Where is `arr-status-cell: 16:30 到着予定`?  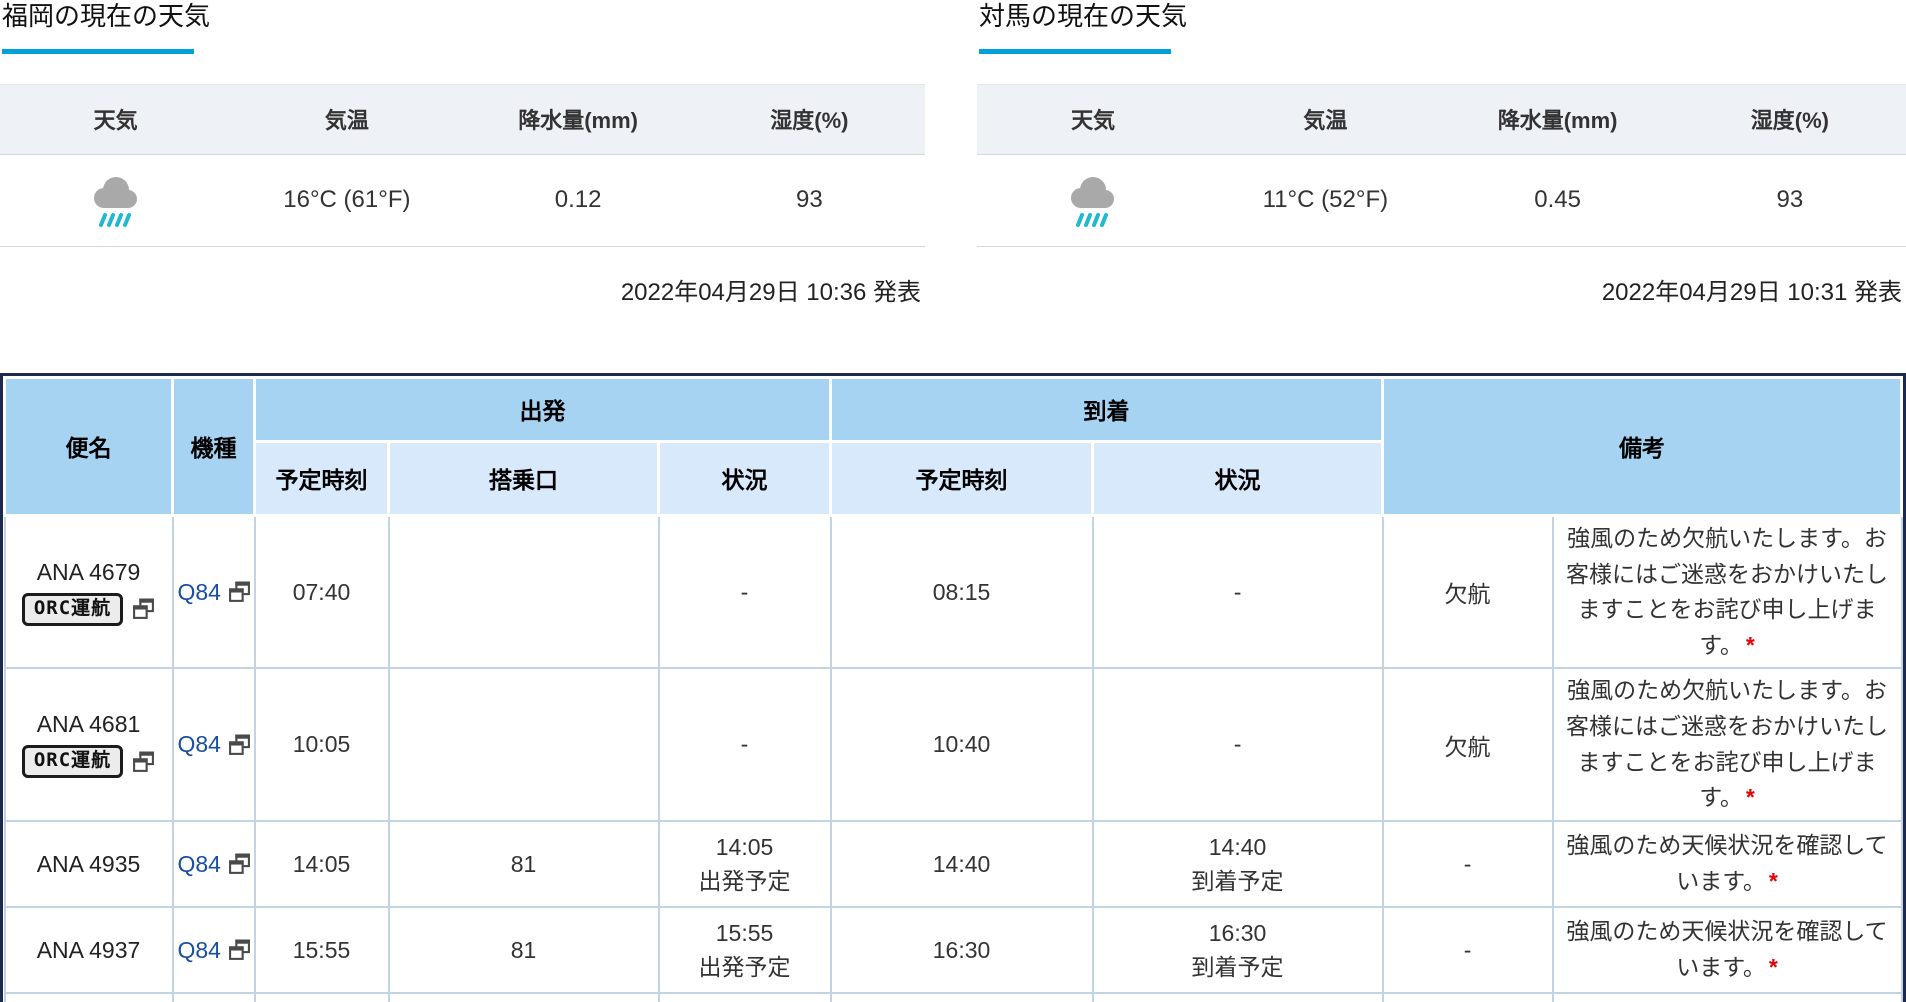 arr-status-cell: 16:30 到着予定 is located at coordinates (1237, 950).